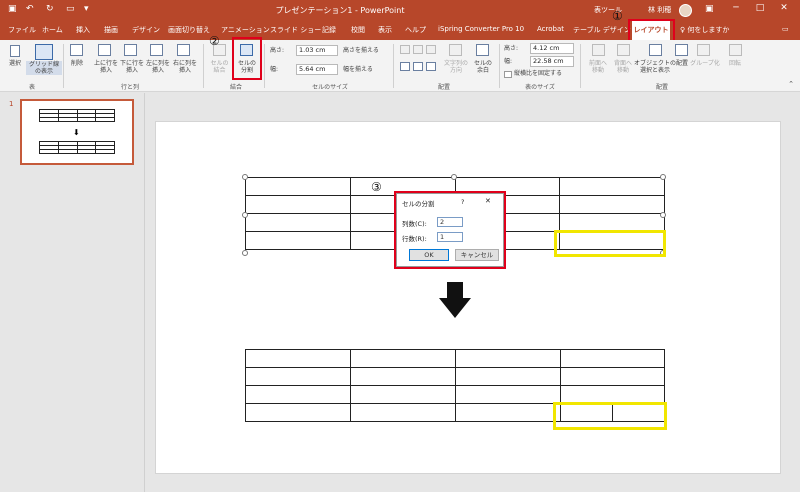 The image size is (800, 492). Describe the element at coordinates (185, 67) in the screenshot. I see `insert-right-button: 右に列を 挿入` at that location.